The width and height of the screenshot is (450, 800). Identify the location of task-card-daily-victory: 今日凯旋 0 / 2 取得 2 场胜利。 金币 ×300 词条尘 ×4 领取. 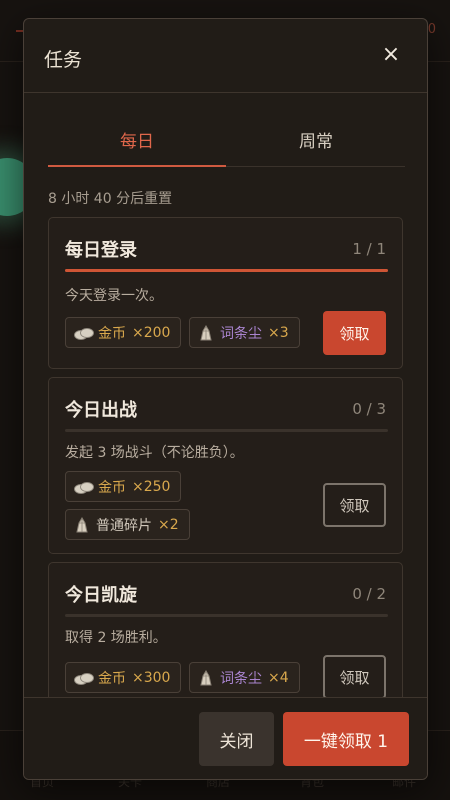
(225, 629).